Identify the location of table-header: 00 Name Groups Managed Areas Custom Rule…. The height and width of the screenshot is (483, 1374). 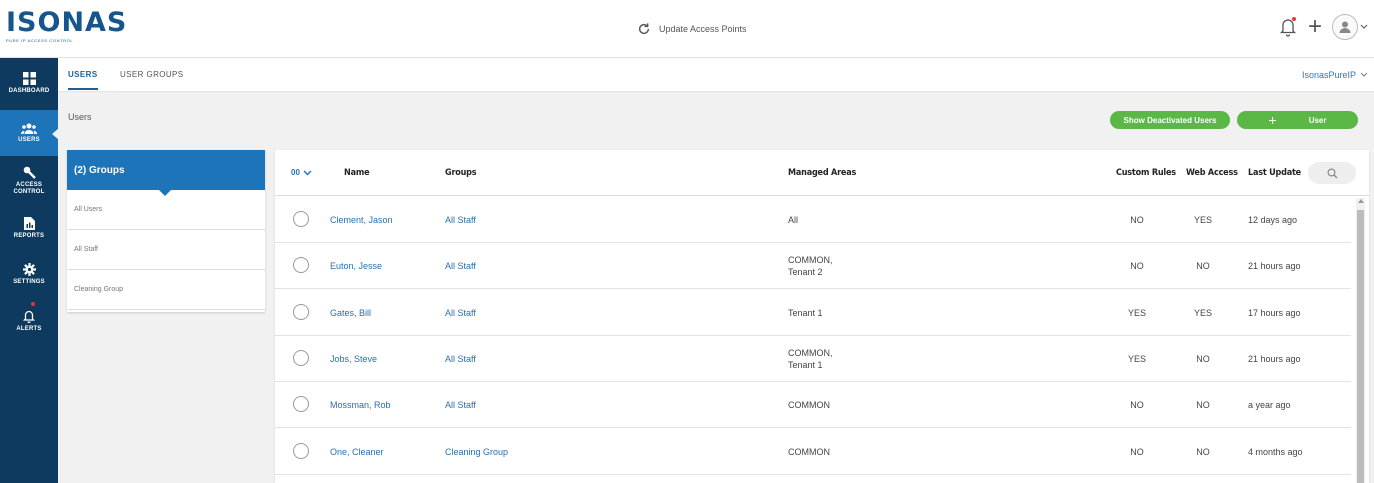
(822, 173).